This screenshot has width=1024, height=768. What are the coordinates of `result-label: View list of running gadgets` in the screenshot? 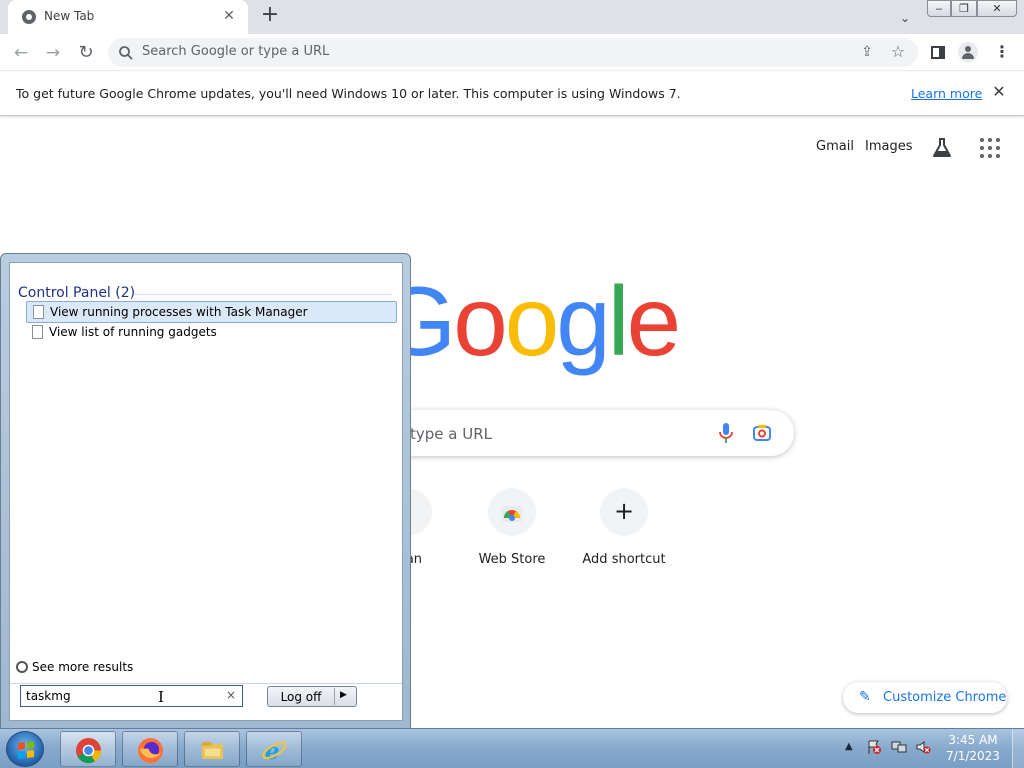 It's located at (133, 332).